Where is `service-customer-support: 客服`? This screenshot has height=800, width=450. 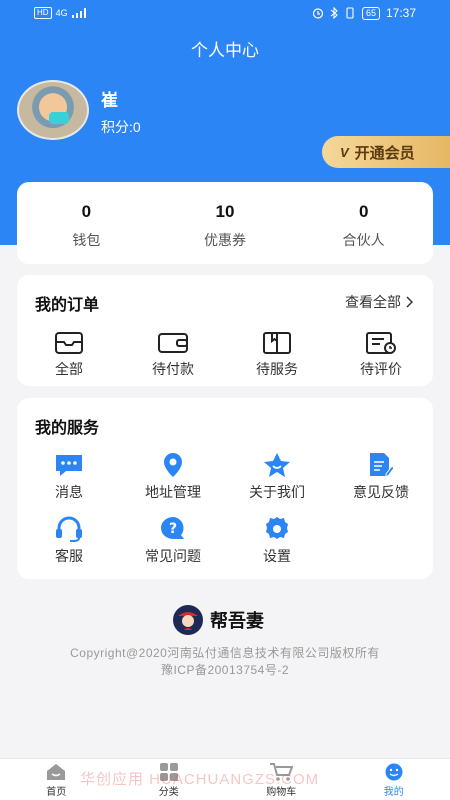
service-customer-support: 客服 is located at coordinates (69, 541).